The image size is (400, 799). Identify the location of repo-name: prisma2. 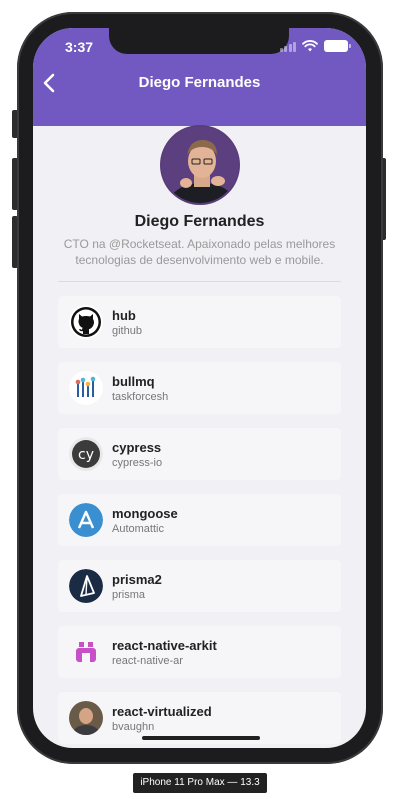
(137, 579).